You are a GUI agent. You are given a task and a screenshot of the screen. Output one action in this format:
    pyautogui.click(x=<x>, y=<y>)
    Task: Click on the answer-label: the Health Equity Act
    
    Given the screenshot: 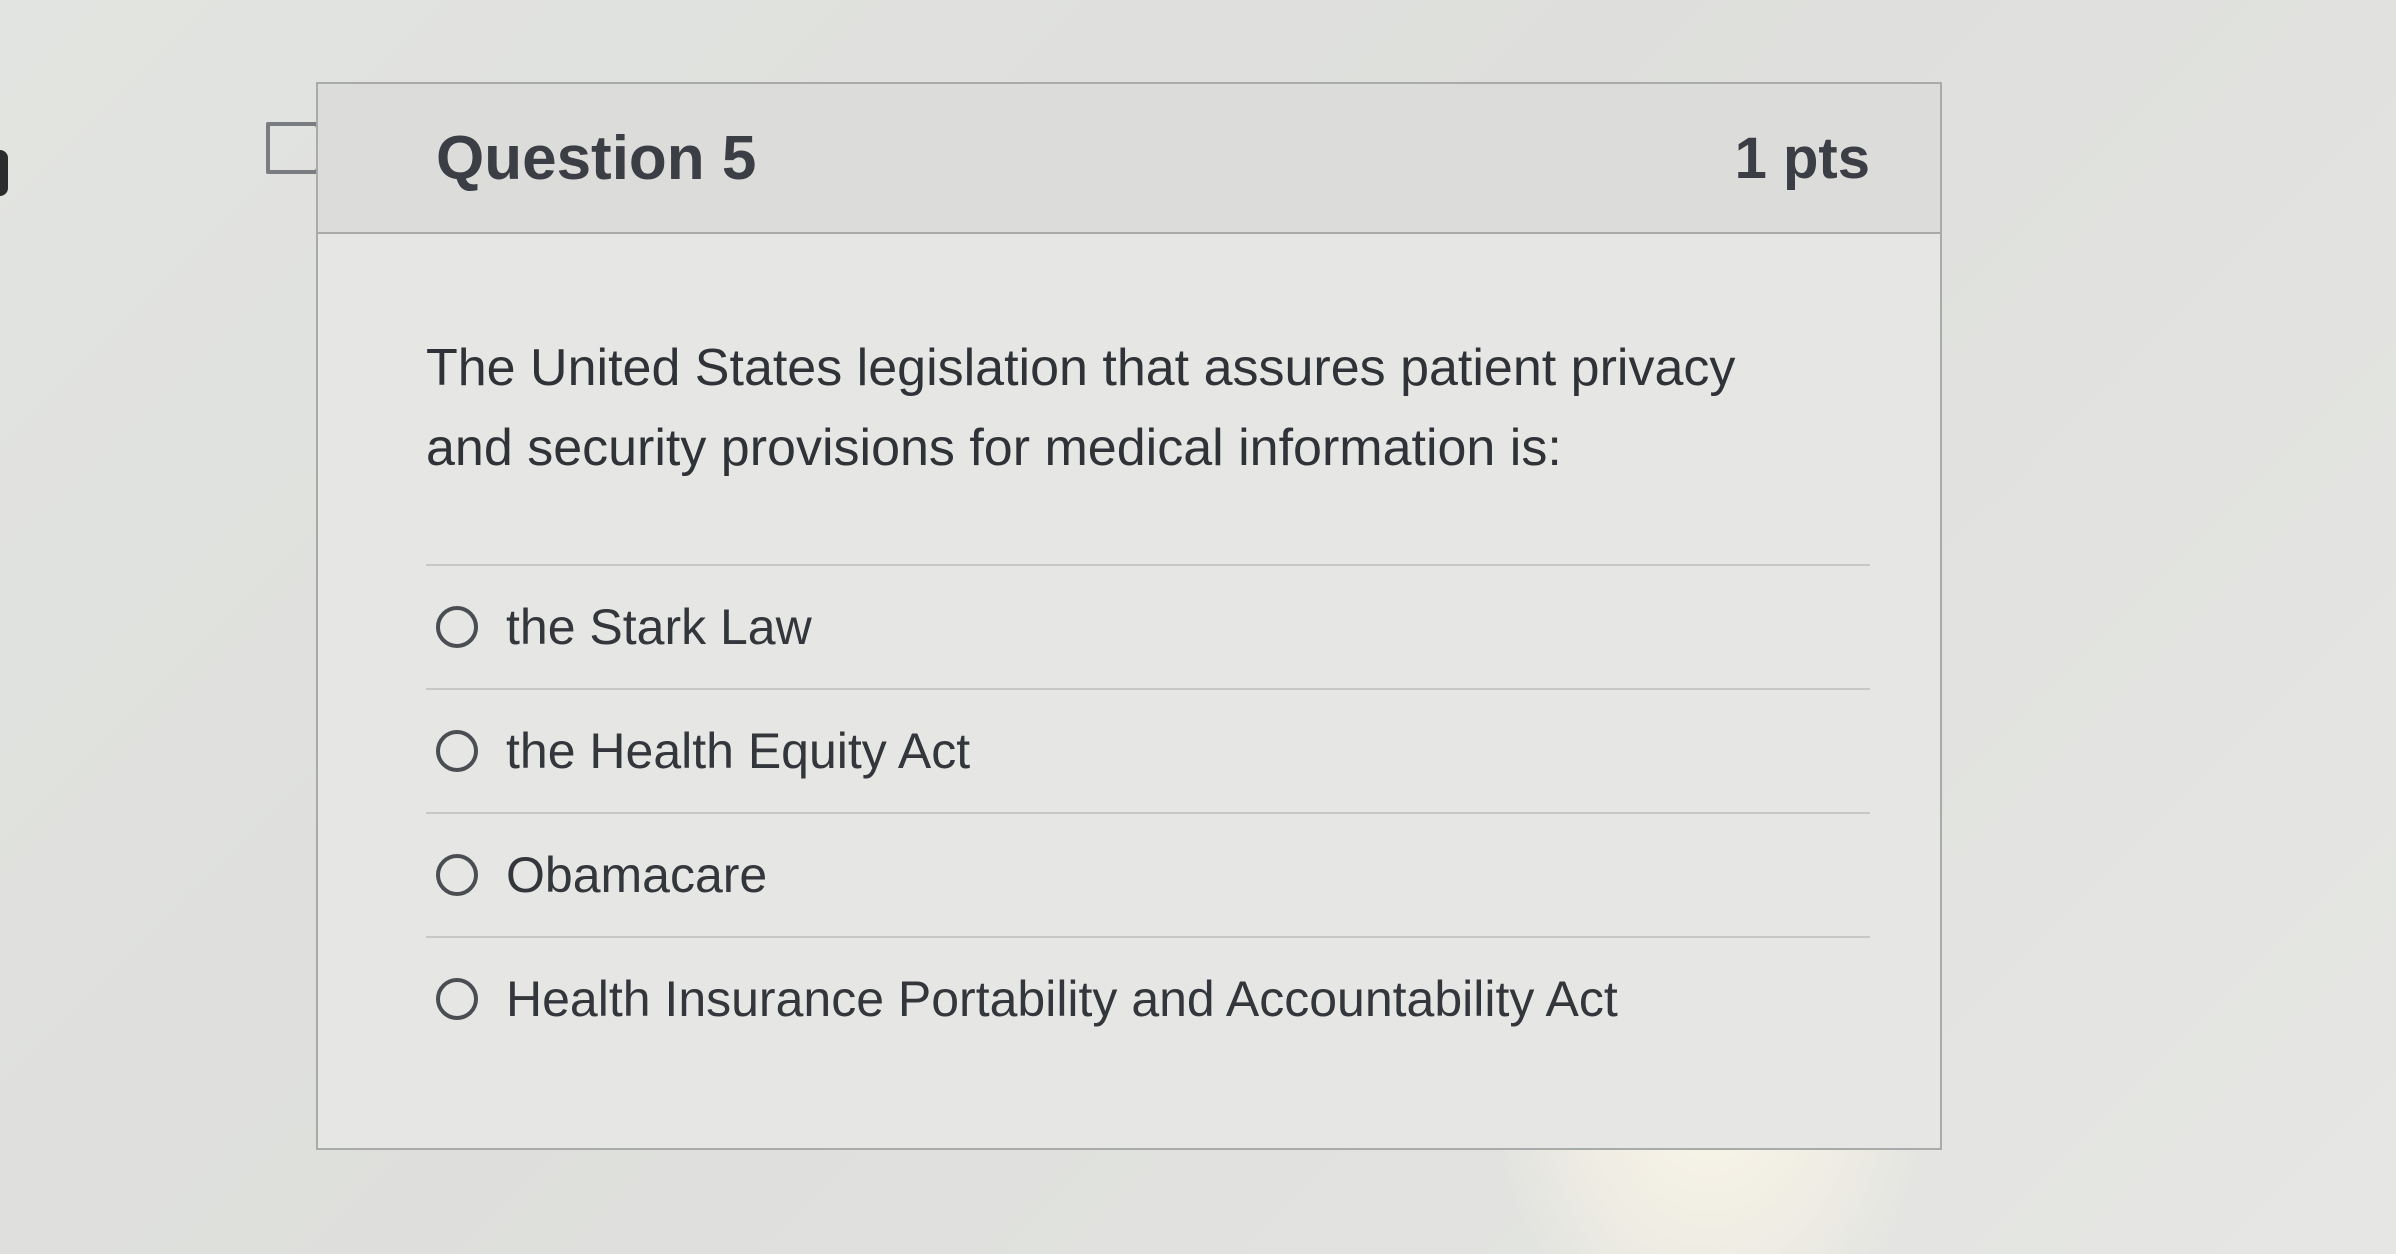 What is the action you would take?
    pyautogui.click(x=738, y=751)
    